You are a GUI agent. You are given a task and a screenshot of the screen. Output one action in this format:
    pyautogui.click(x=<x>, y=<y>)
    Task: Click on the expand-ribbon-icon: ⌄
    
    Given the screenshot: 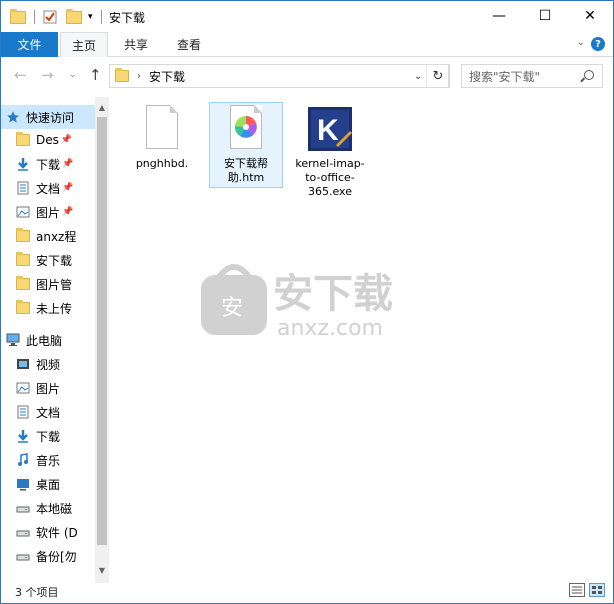 What is the action you would take?
    pyautogui.click(x=581, y=42)
    